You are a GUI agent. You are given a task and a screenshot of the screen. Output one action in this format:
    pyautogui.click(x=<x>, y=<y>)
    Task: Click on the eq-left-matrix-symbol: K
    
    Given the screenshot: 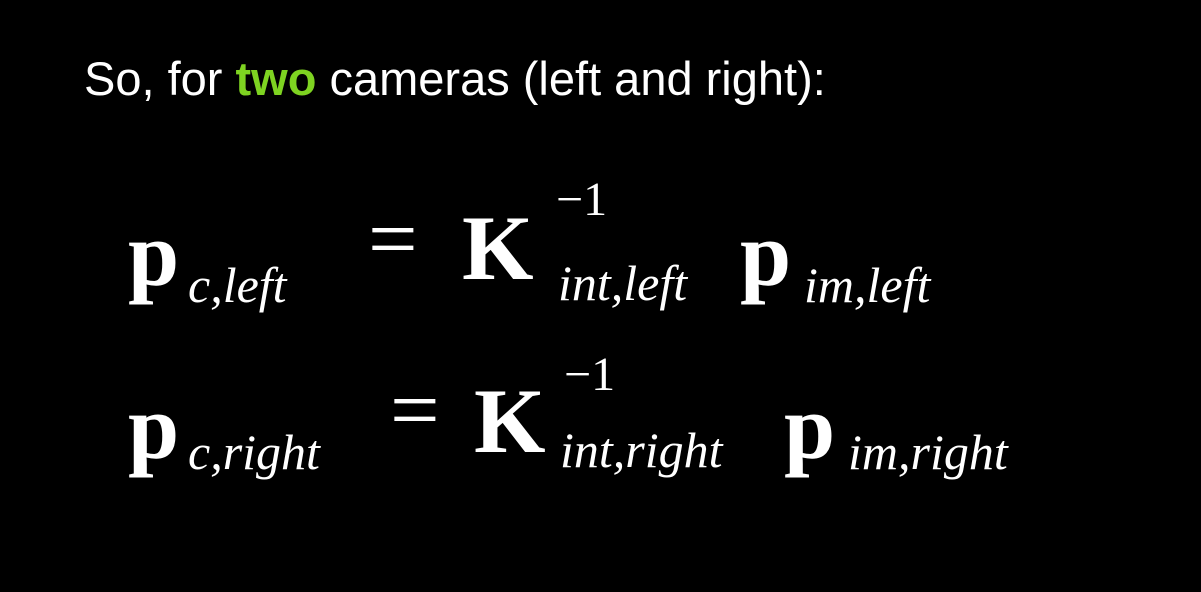 What is the action you would take?
    pyautogui.click(x=498, y=248)
    